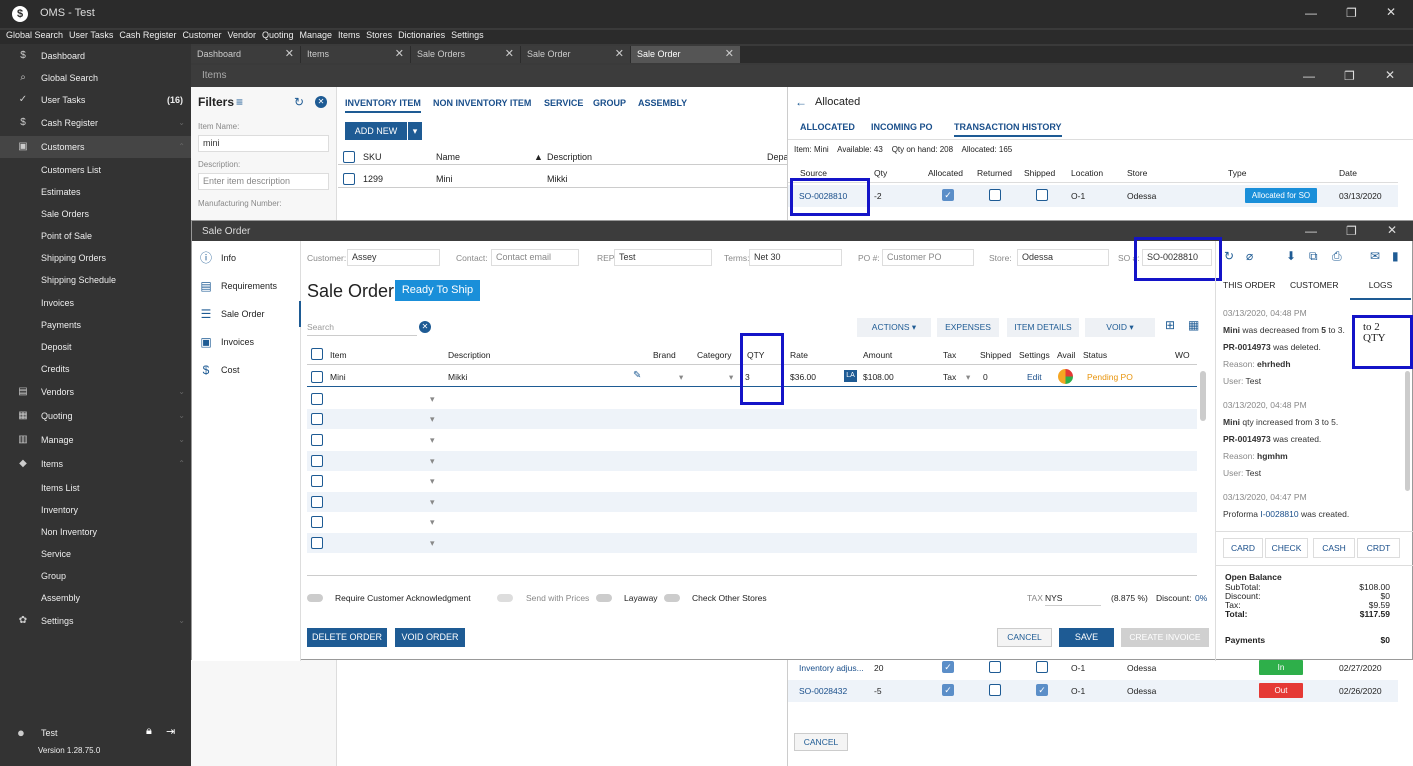 The height and width of the screenshot is (766, 1413). I want to click on sidebar-item-items: ◆ Items ⌃, so click(95, 464).